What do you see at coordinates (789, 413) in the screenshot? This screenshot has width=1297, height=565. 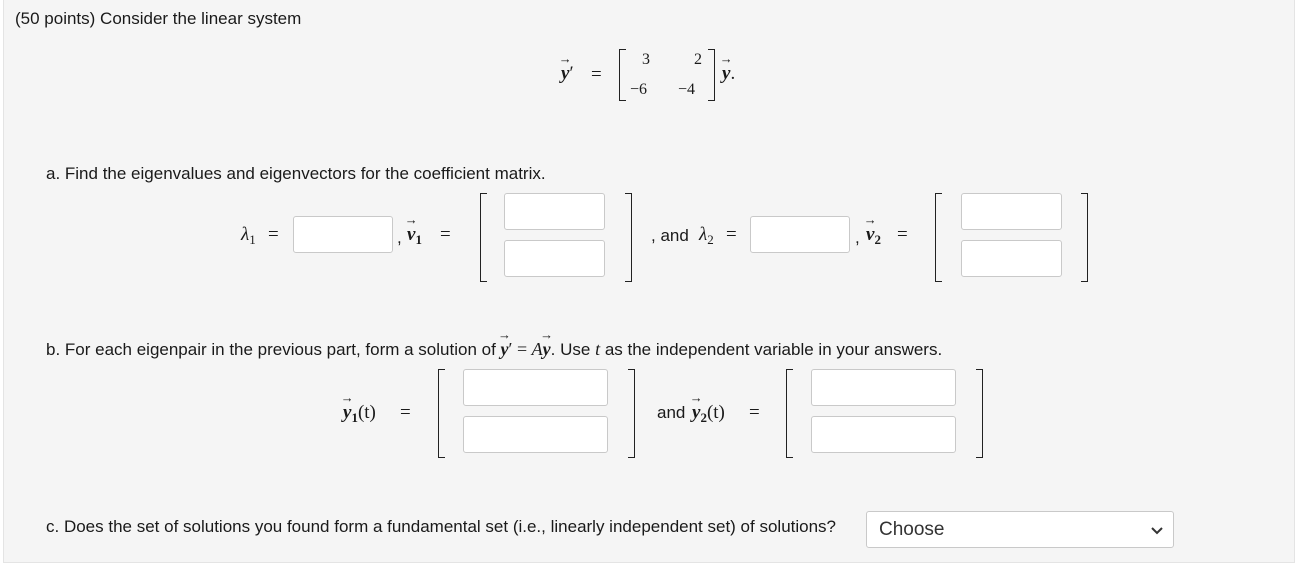 I see `y2-left-bracket` at bounding box center [789, 413].